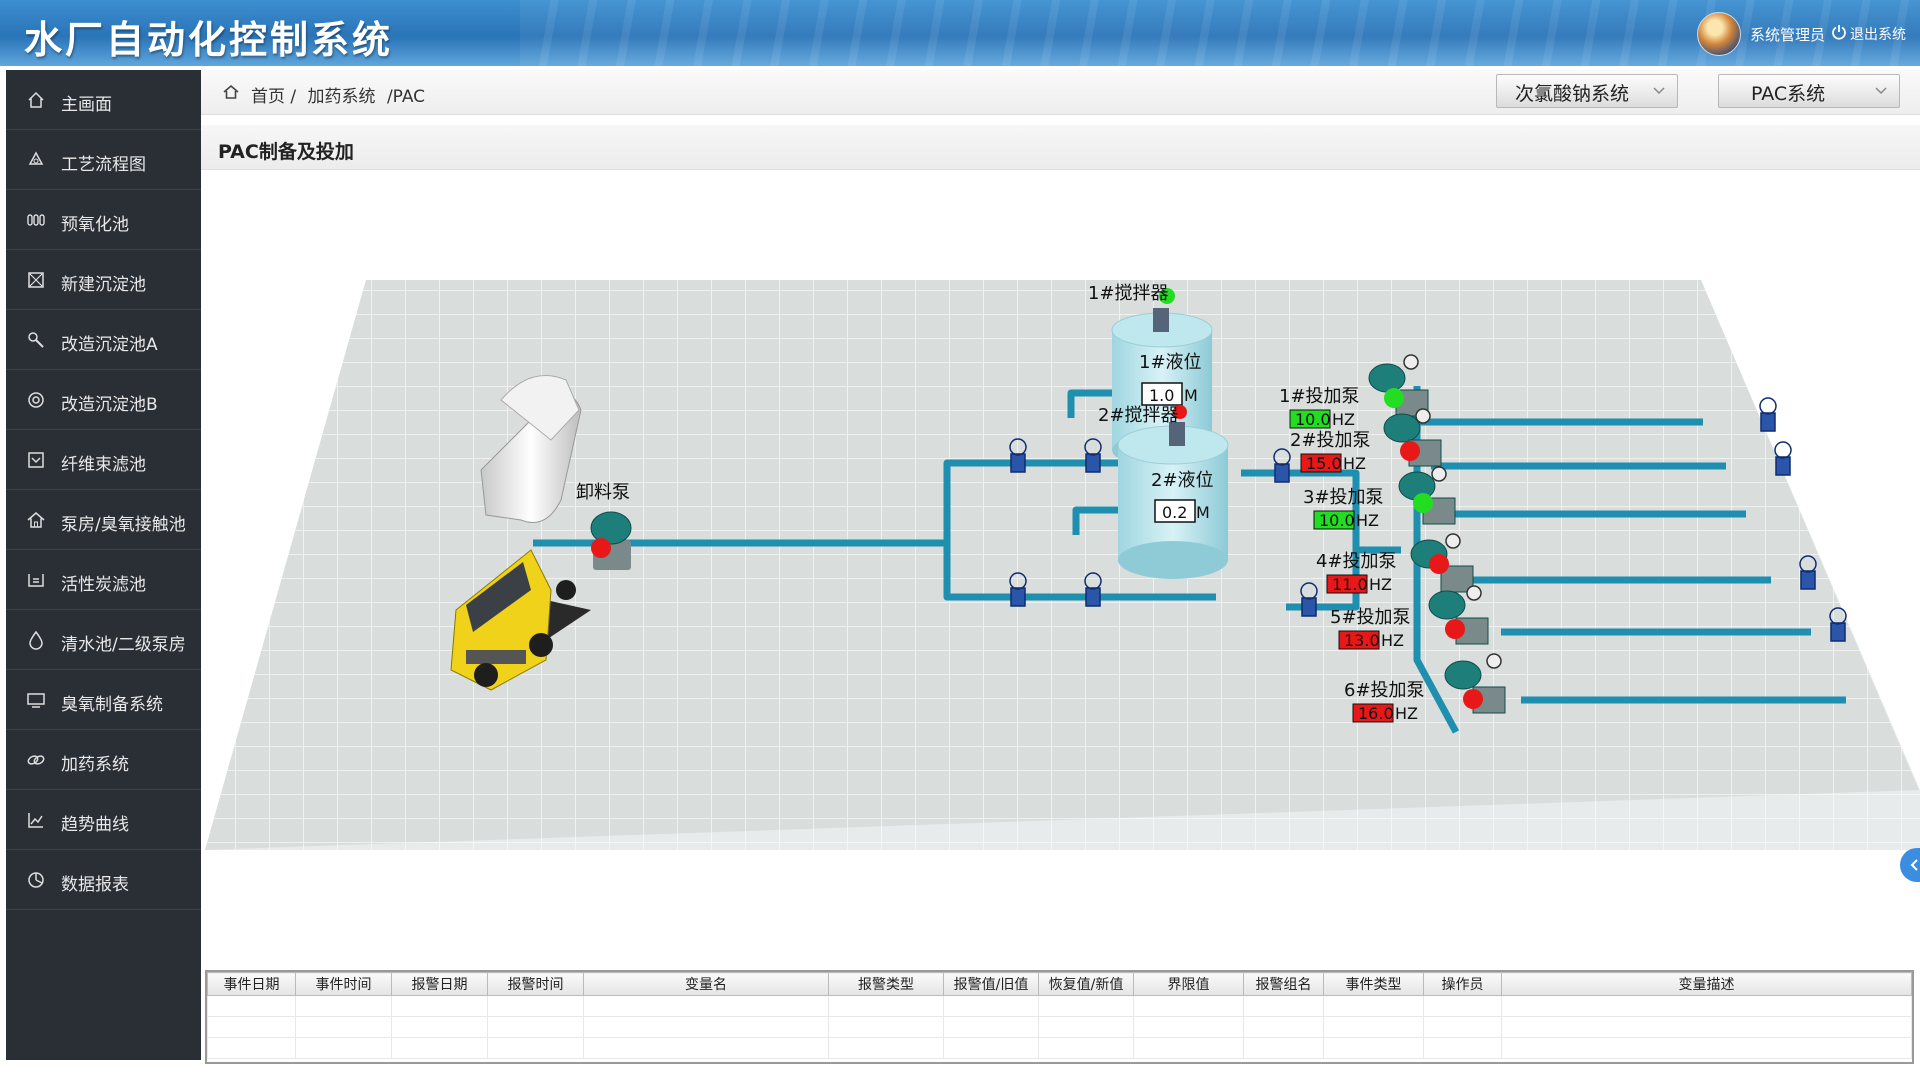 The height and width of the screenshot is (1080, 1920). Describe the element at coordinates (1283, 984) in the screenshot. I see `table-header-cell: 报警组名` at that location.